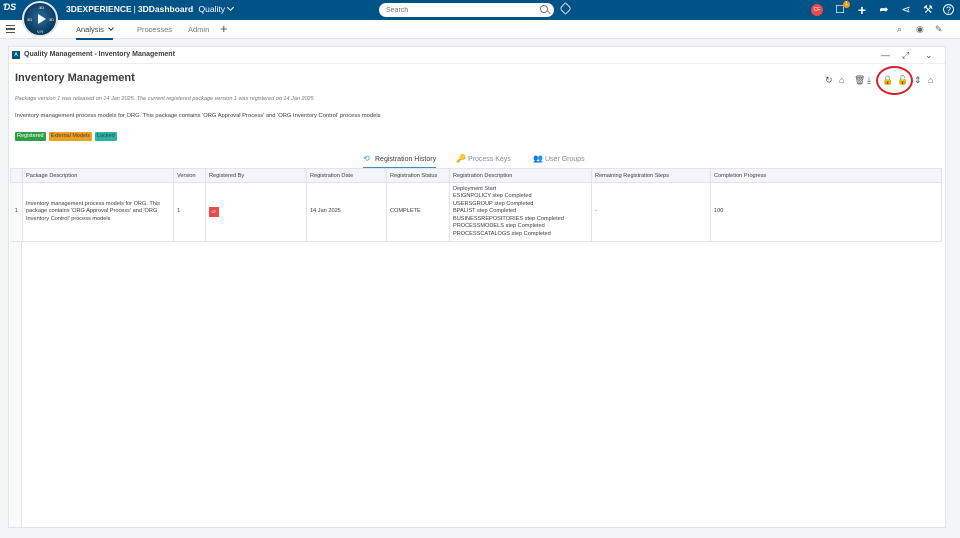  I want to click on tab-analysis-label: Analysis, so click(90, 29).